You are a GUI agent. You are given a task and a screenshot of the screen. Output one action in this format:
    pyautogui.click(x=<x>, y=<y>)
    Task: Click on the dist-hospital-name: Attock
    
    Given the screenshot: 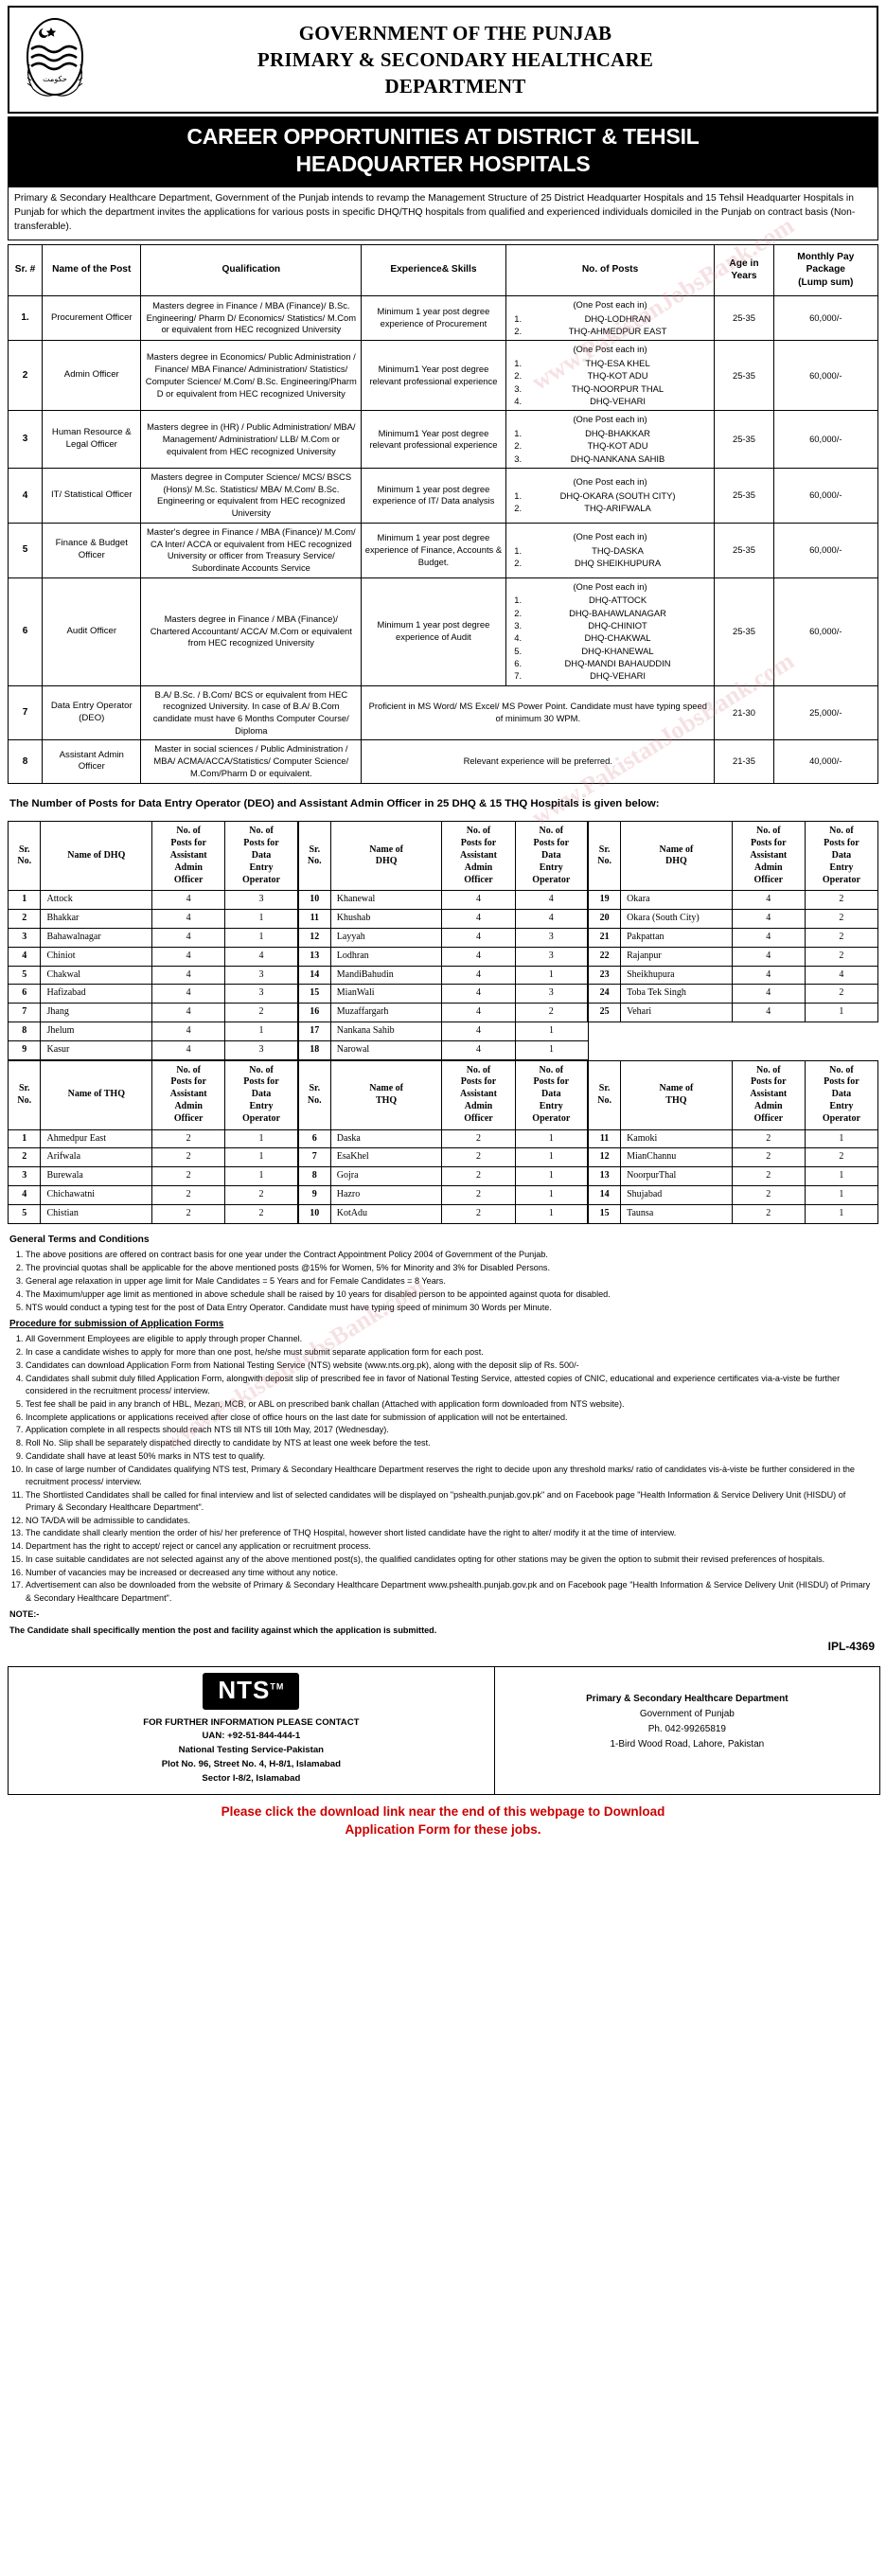 What is the action you would take?
    pyautogui.click(x=96, y=900)
    